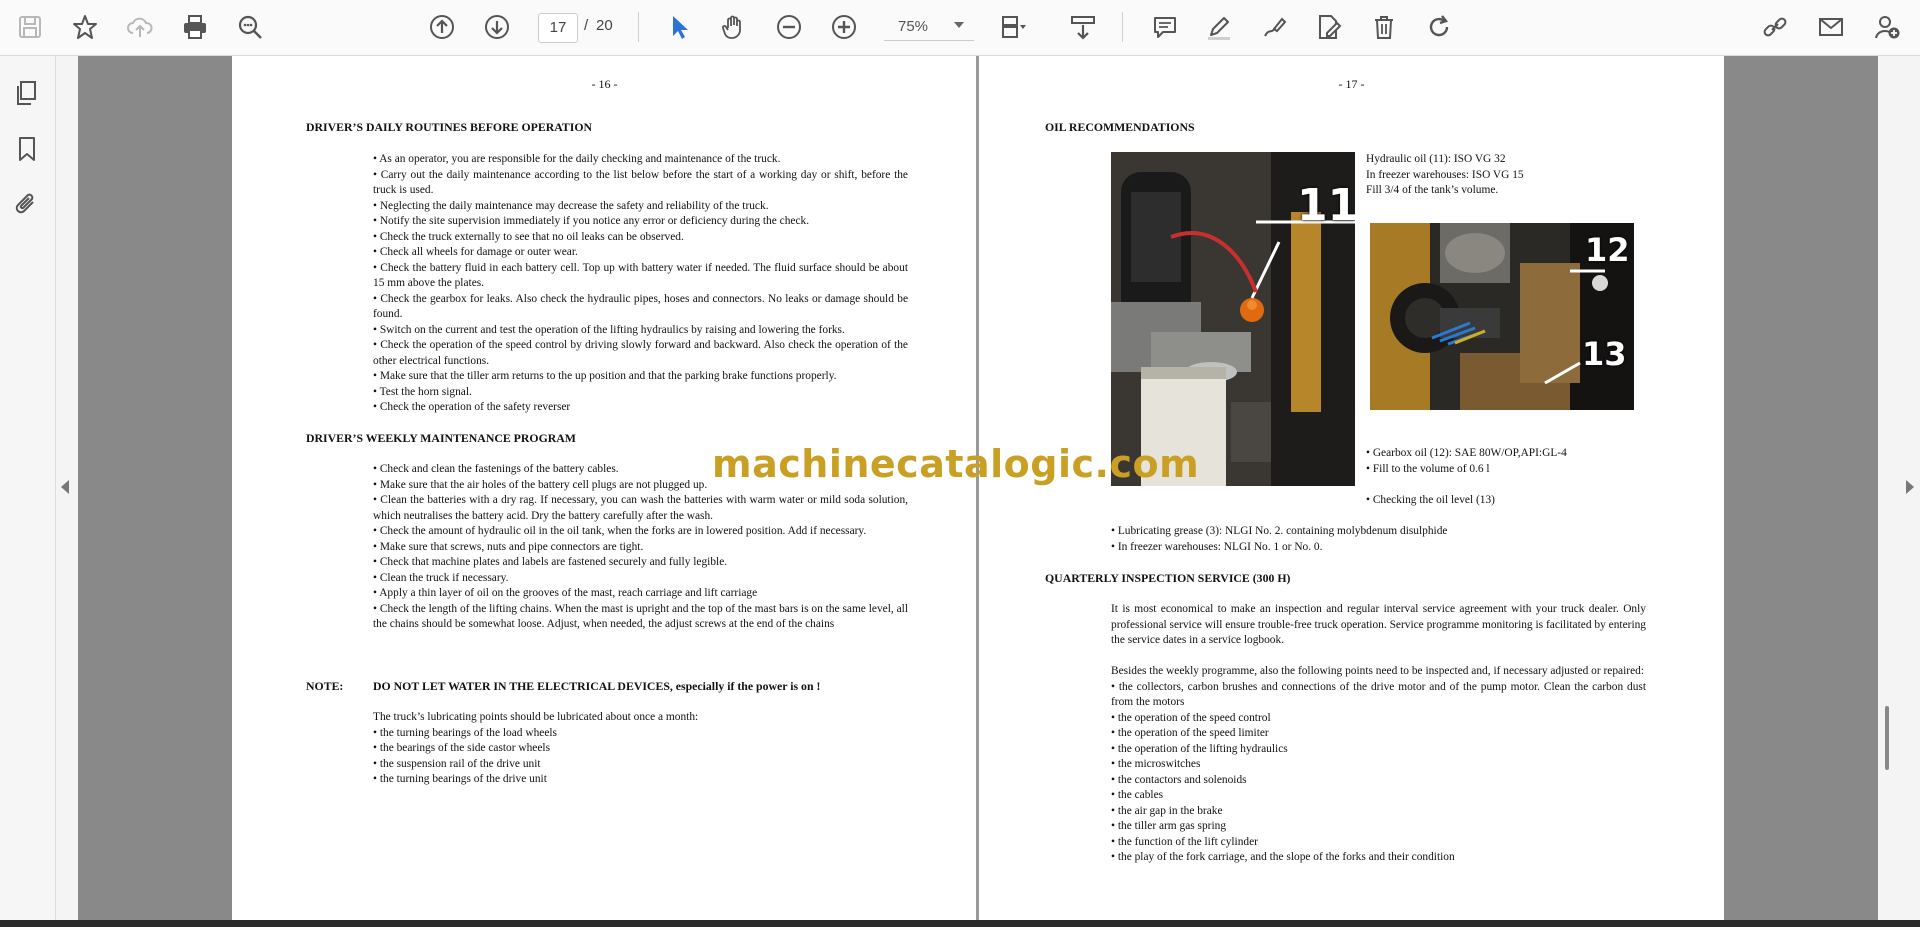 This screenshot has height=927, width=1920. What do you see at coordinates (30, 27) in the screenshot?
I see `save-icon` at bounding box center [30, 27].